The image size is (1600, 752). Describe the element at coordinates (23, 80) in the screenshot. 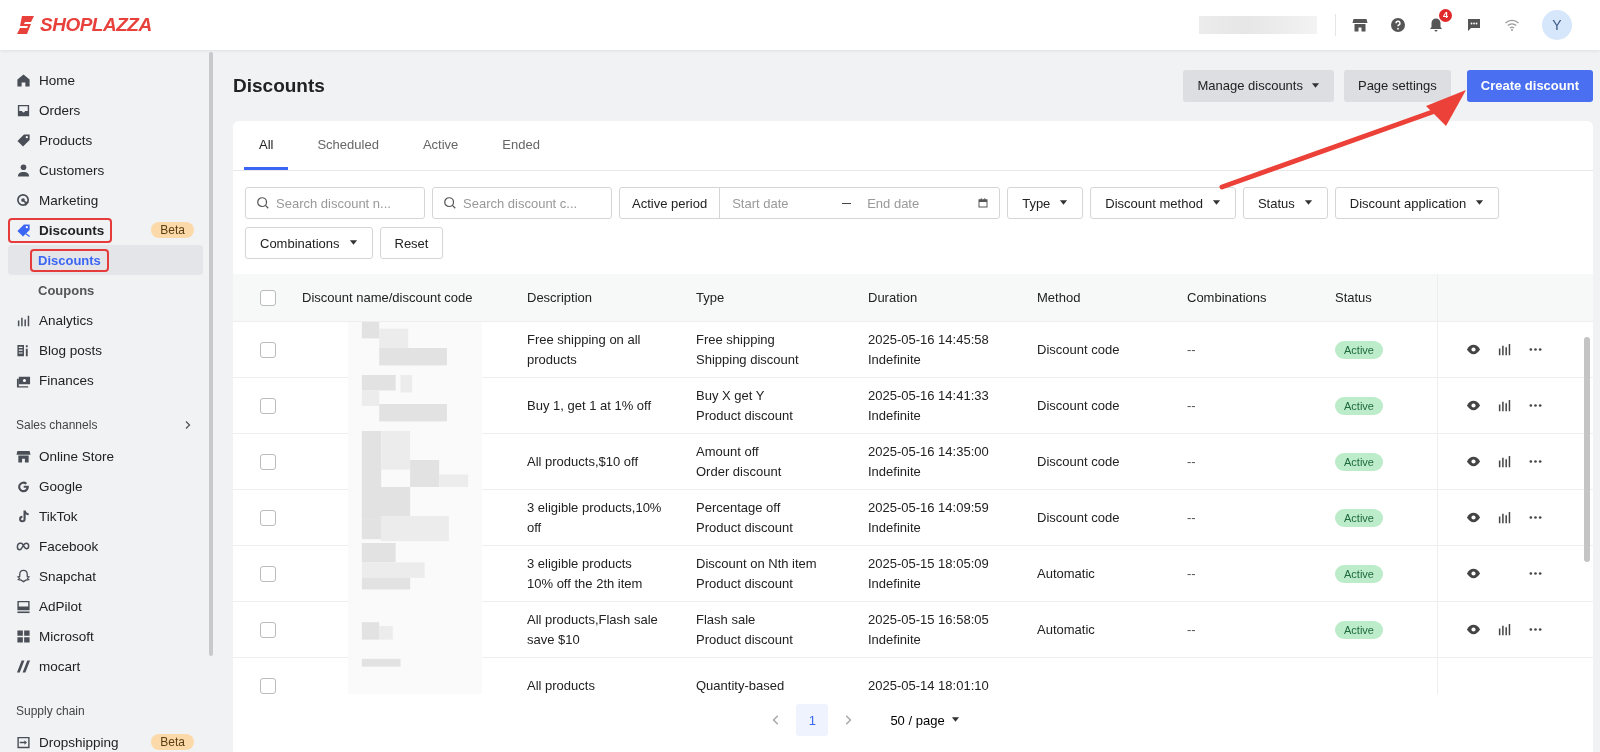

I see `house-icon` at that location.